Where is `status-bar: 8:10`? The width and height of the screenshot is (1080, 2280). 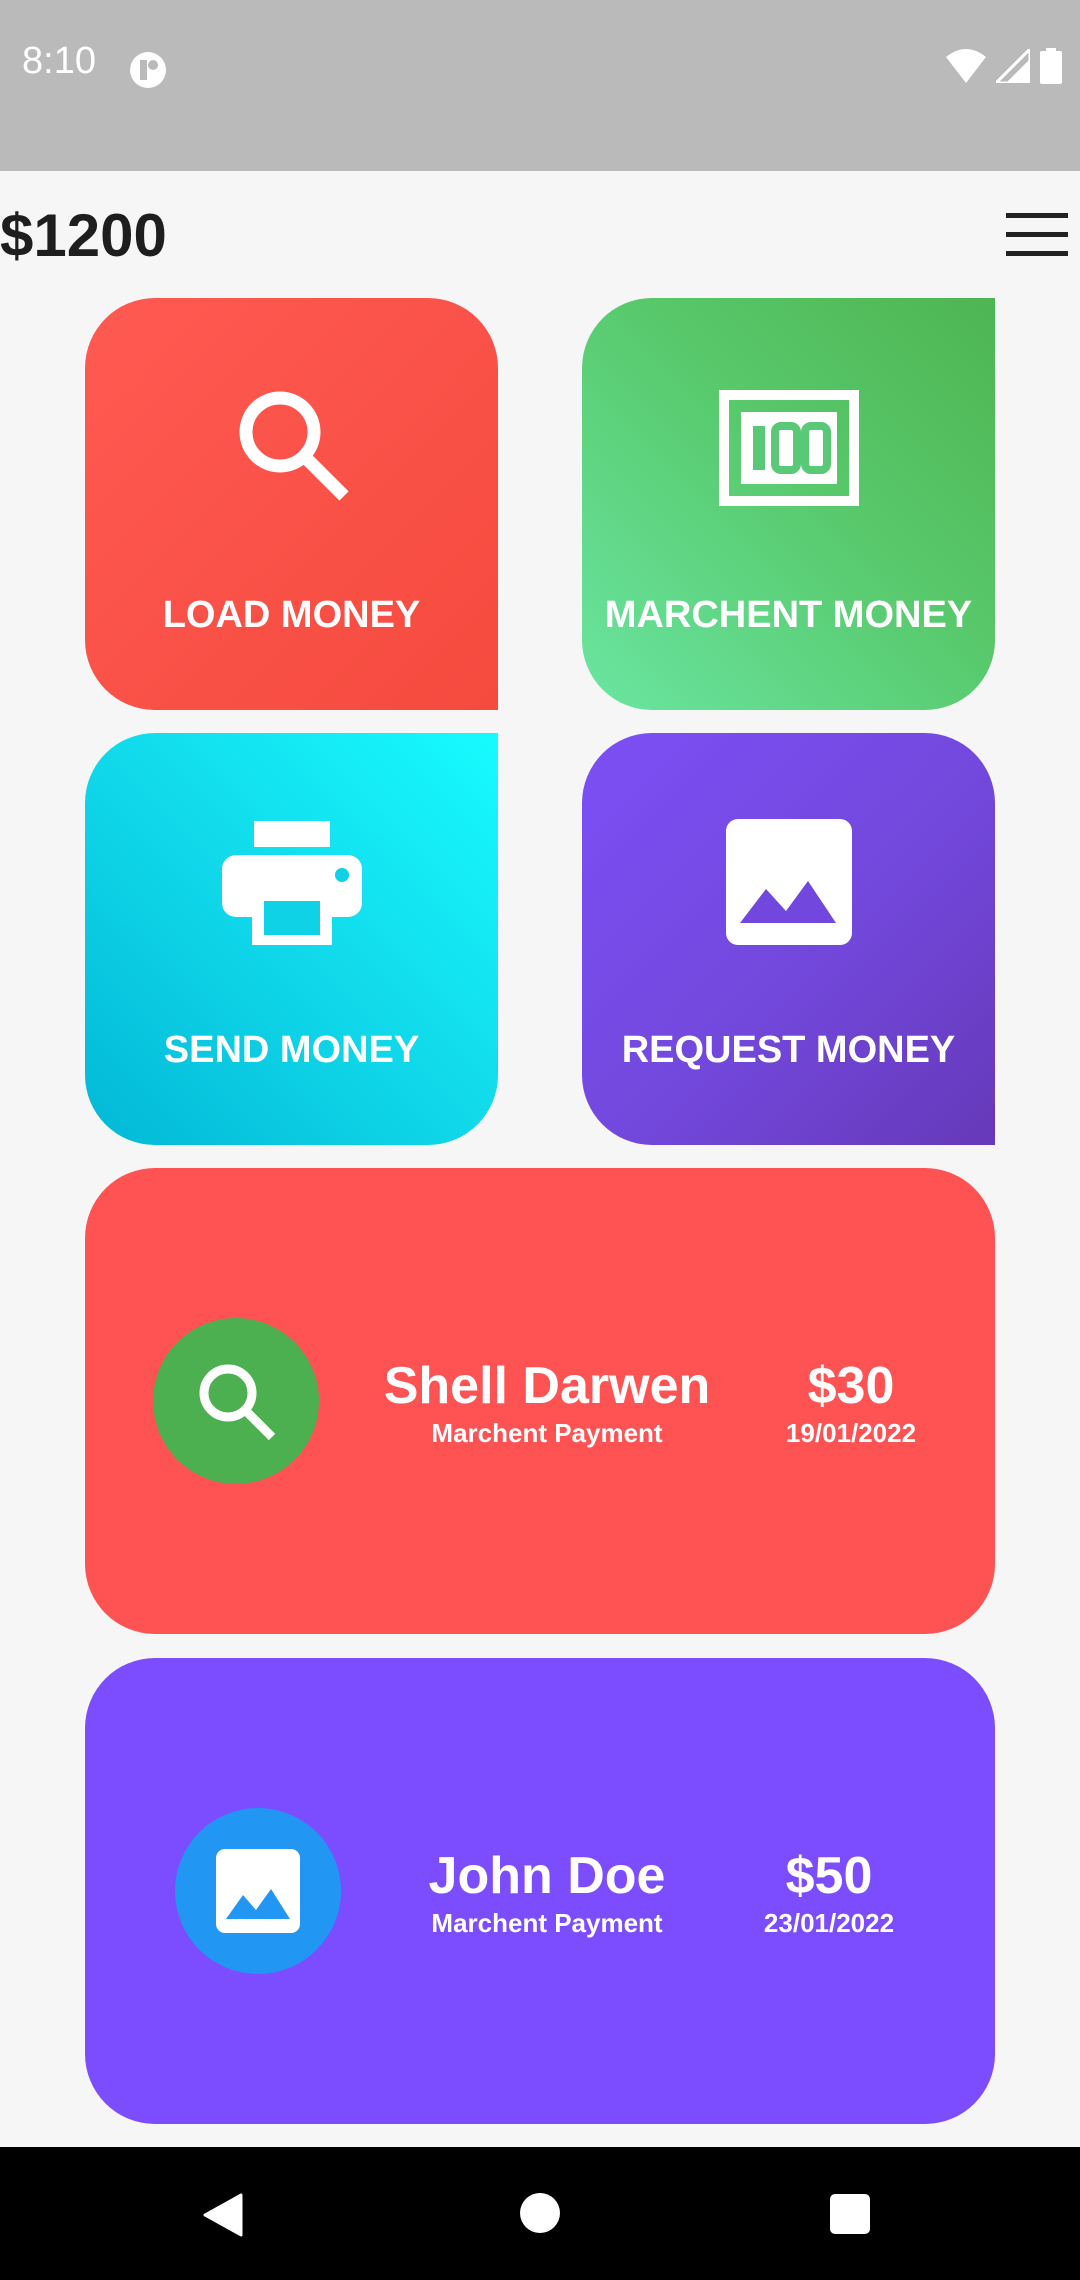 status-bar: 8:10 is located at coordinates (540, 85).